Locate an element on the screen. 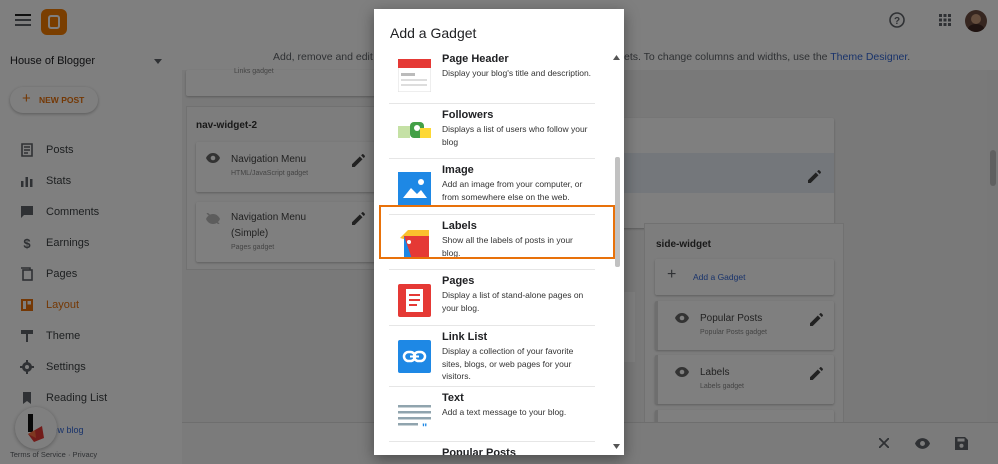  dialog-scrollbar-thumb is located at coordinates (617, 212).